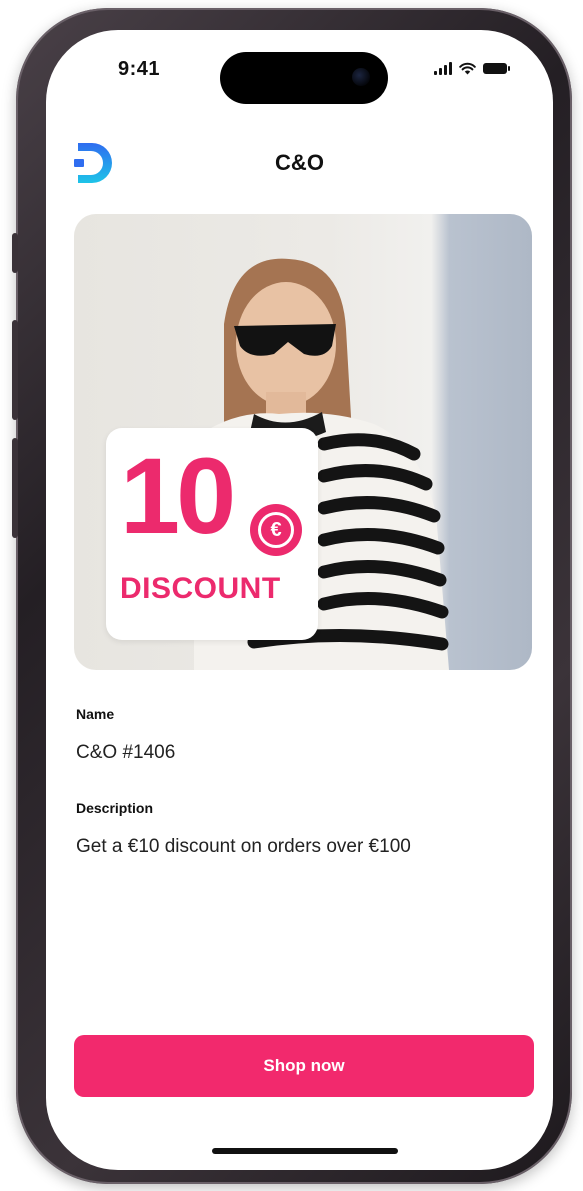  What do you see at coordinates (95, 714) in the screenshot?
I see `name-label: Name` at bounding box center [95, 714].